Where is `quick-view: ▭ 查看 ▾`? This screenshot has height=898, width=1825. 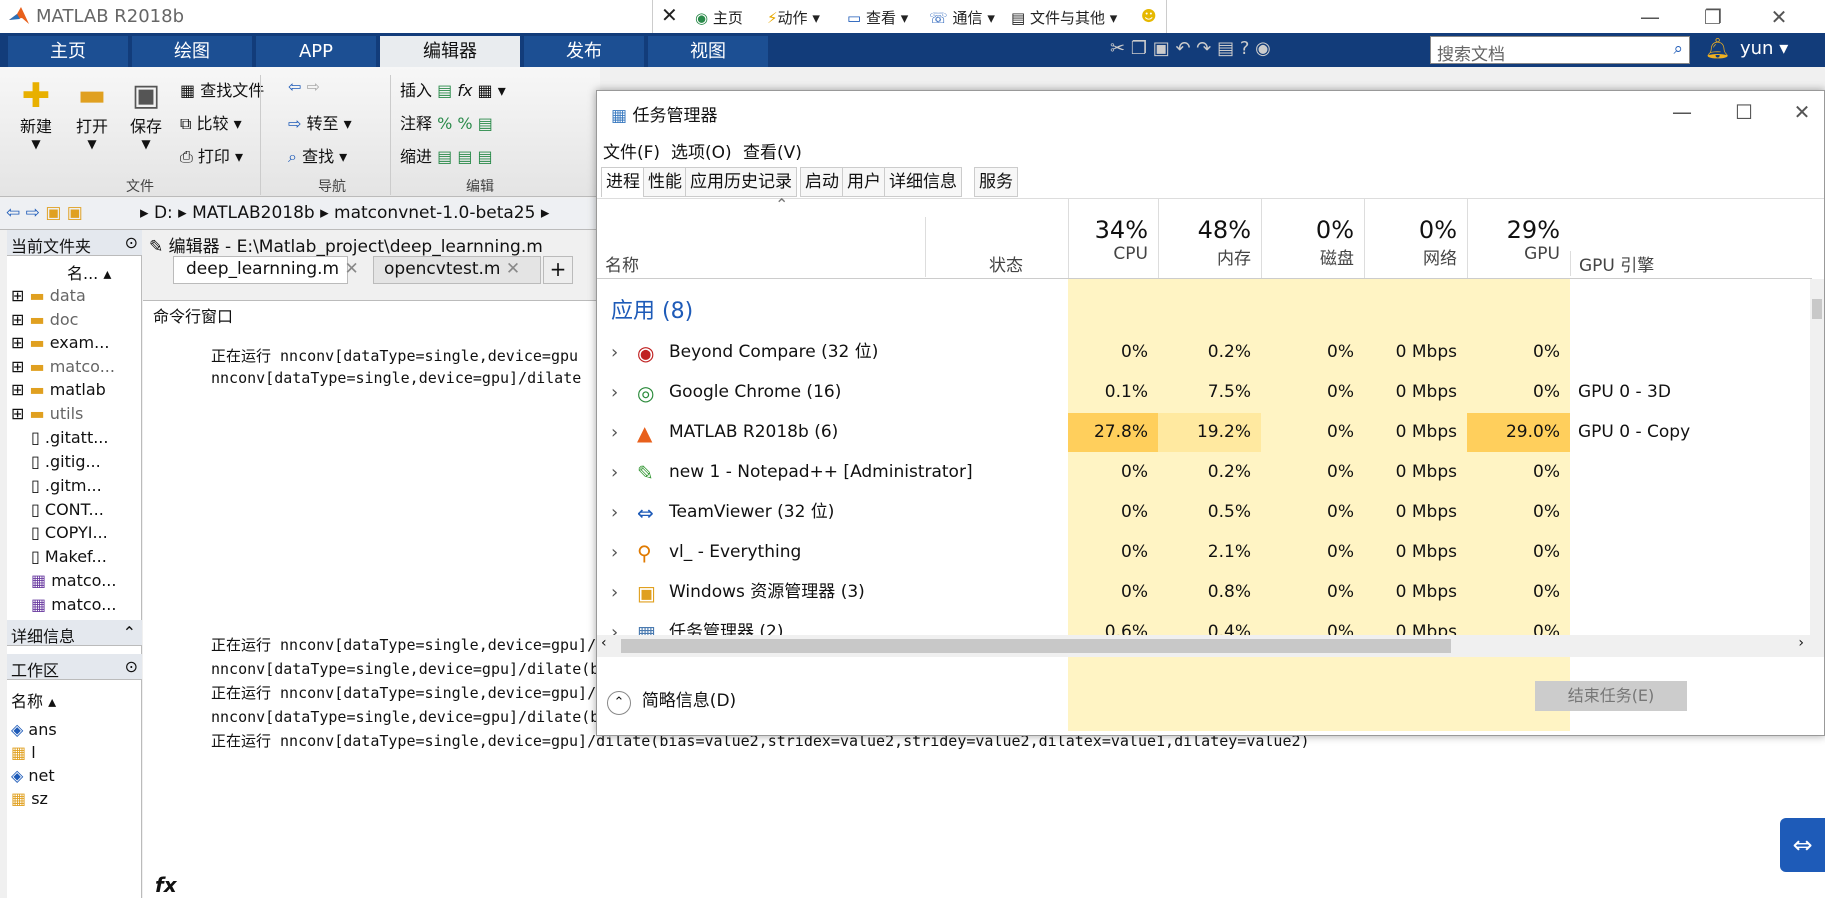
quick-view: ▭ 查看 ▾ is located at coordinates (877, 17).